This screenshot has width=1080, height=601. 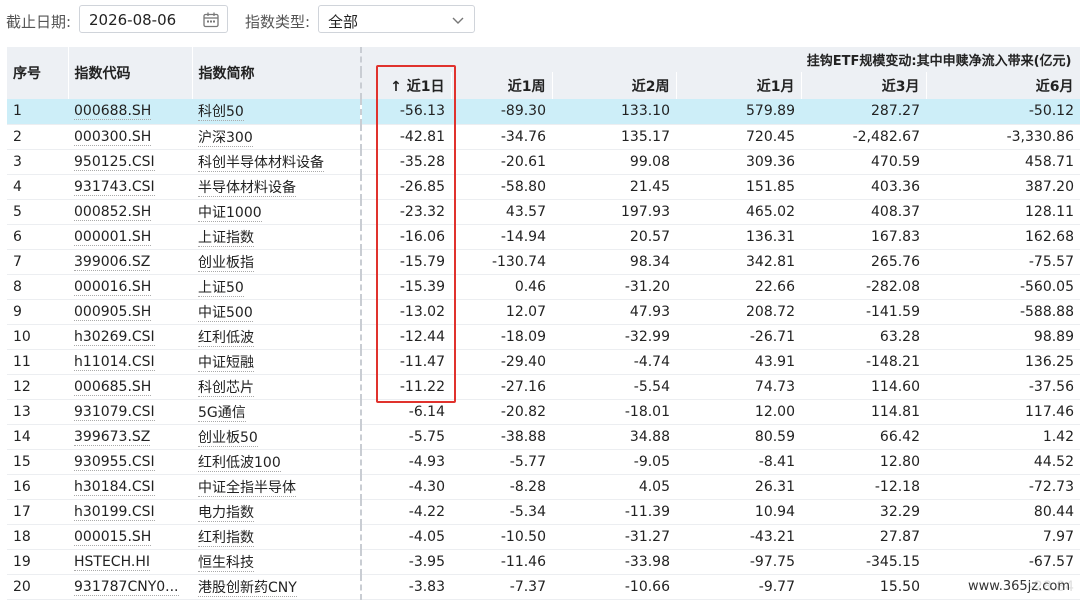 What do you see at coordinates (221, 288) in the screenshot?
I see `index-name-link: 上证50` at bounding box center [221, 288].